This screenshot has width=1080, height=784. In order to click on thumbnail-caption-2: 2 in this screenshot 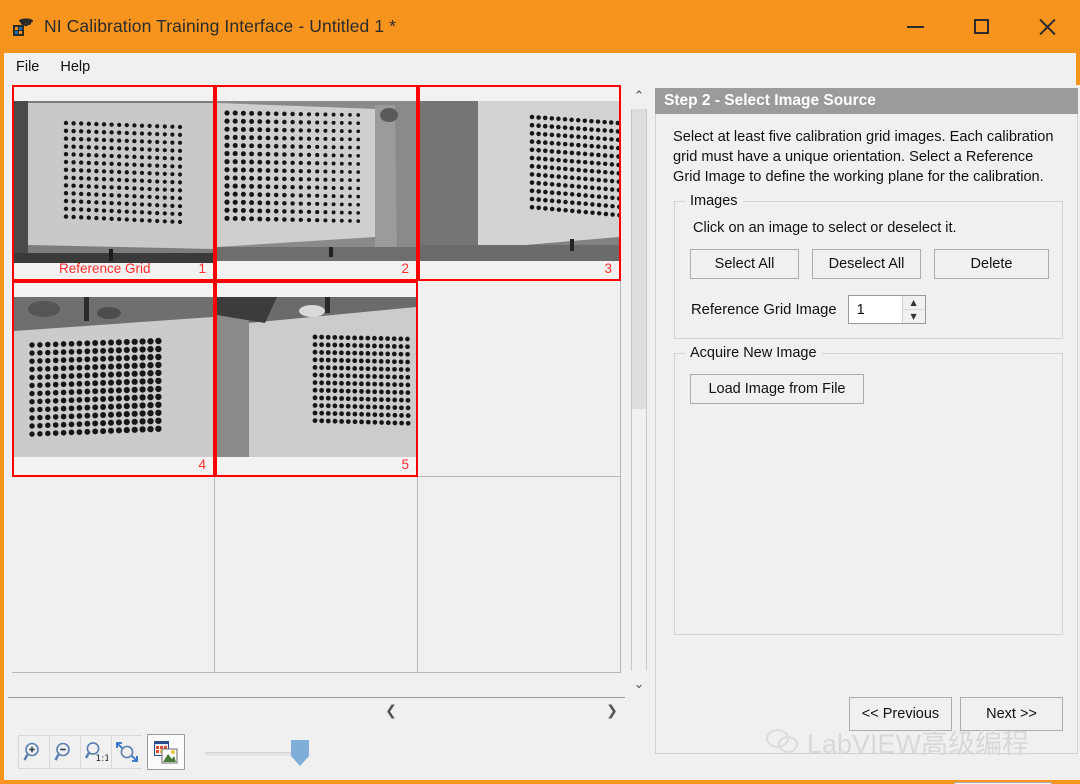, I will do `click(316, 268)`.